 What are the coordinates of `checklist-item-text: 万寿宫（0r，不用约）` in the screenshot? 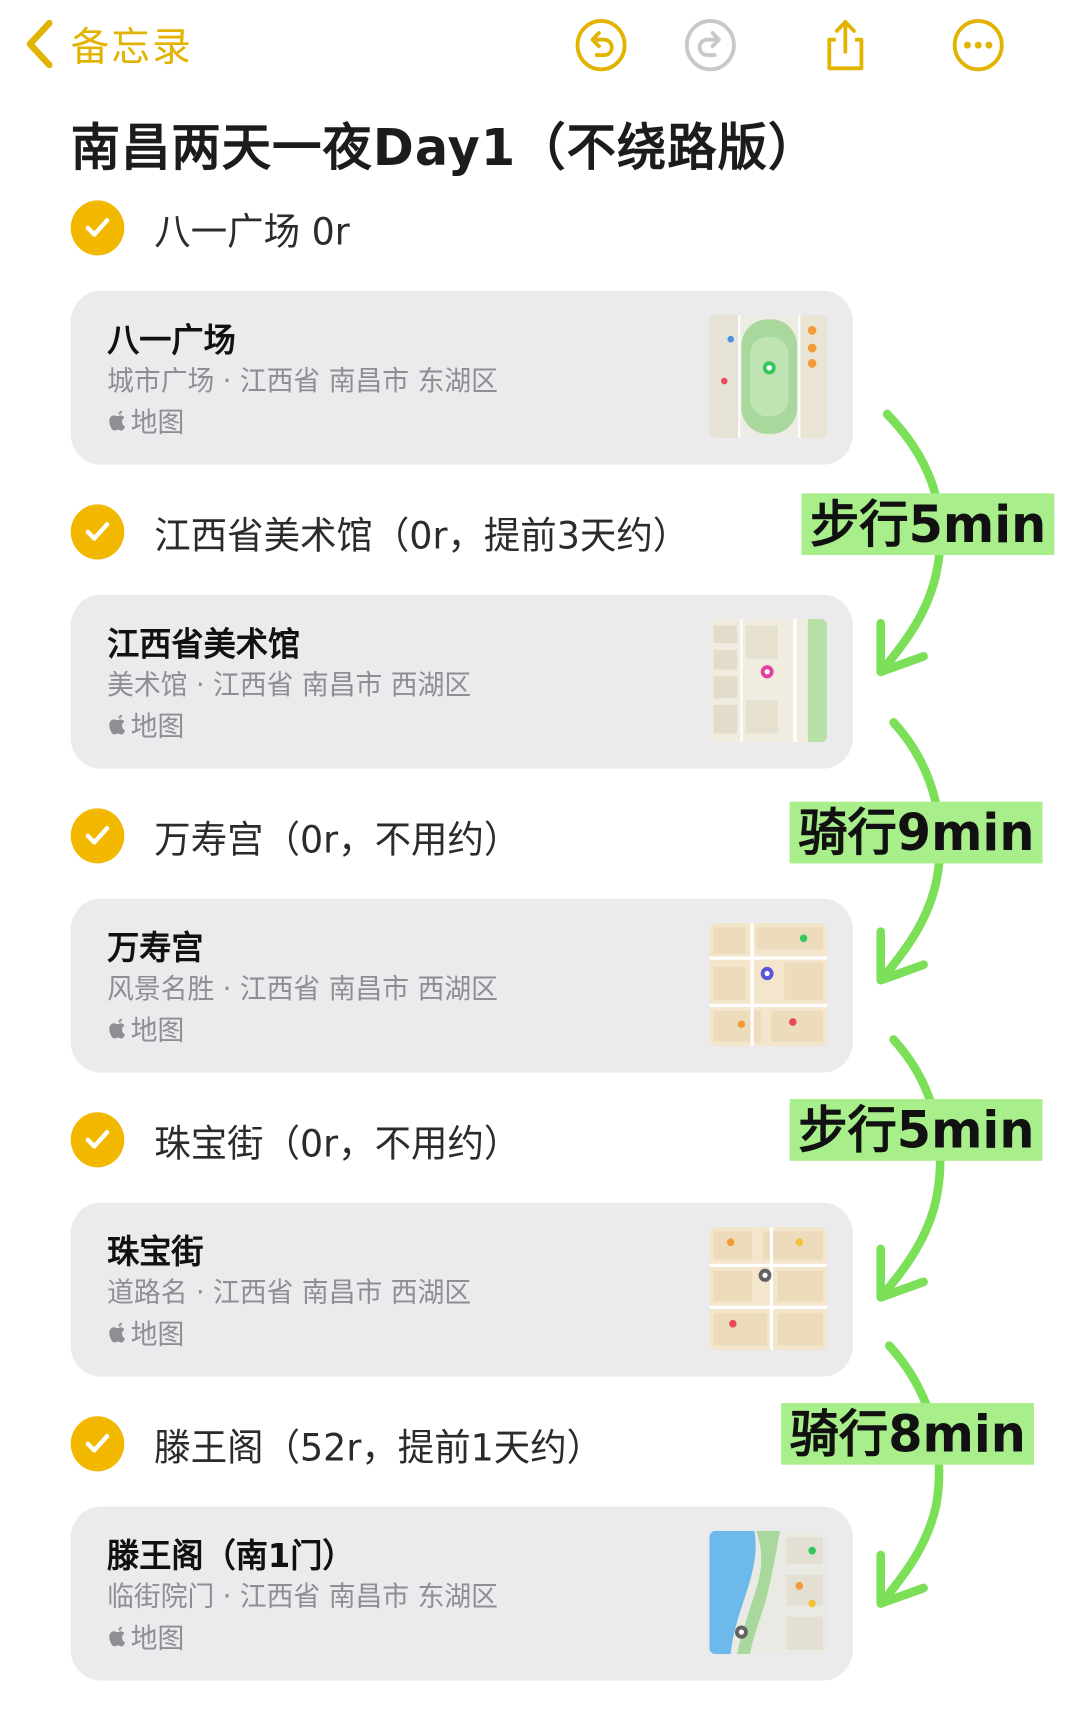 It's located at (337, 836).